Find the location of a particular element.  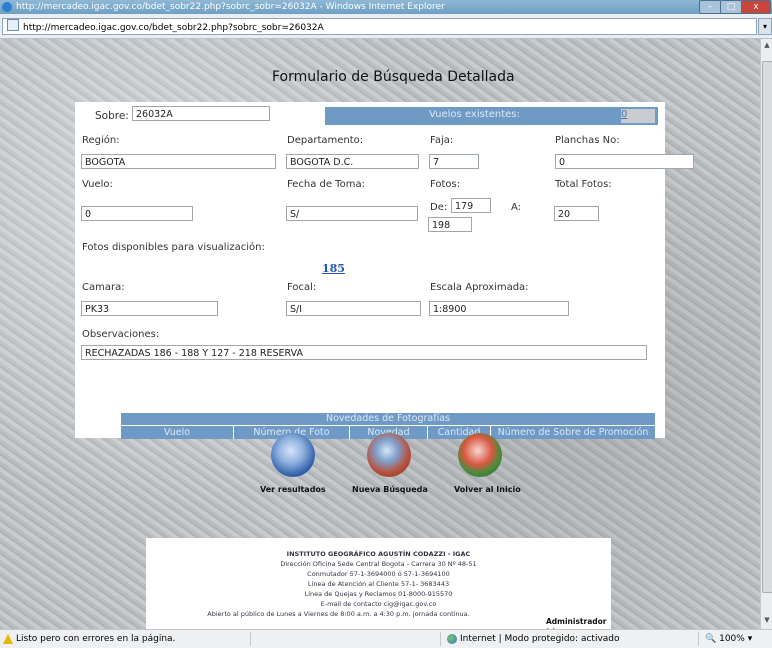

zoom-icon: 🔍 is located at coordinates (711, 639).